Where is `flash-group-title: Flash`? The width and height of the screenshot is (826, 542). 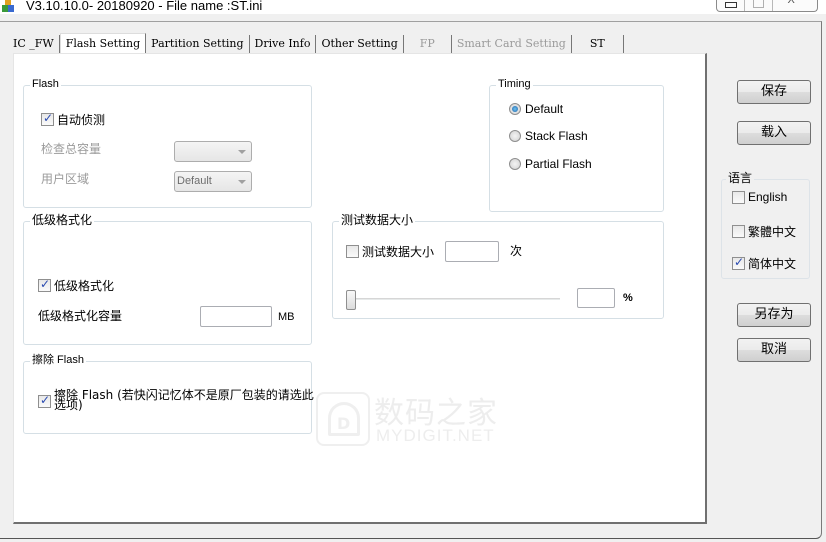 flash-group-title: Flash is located at coordinates (45, 84).